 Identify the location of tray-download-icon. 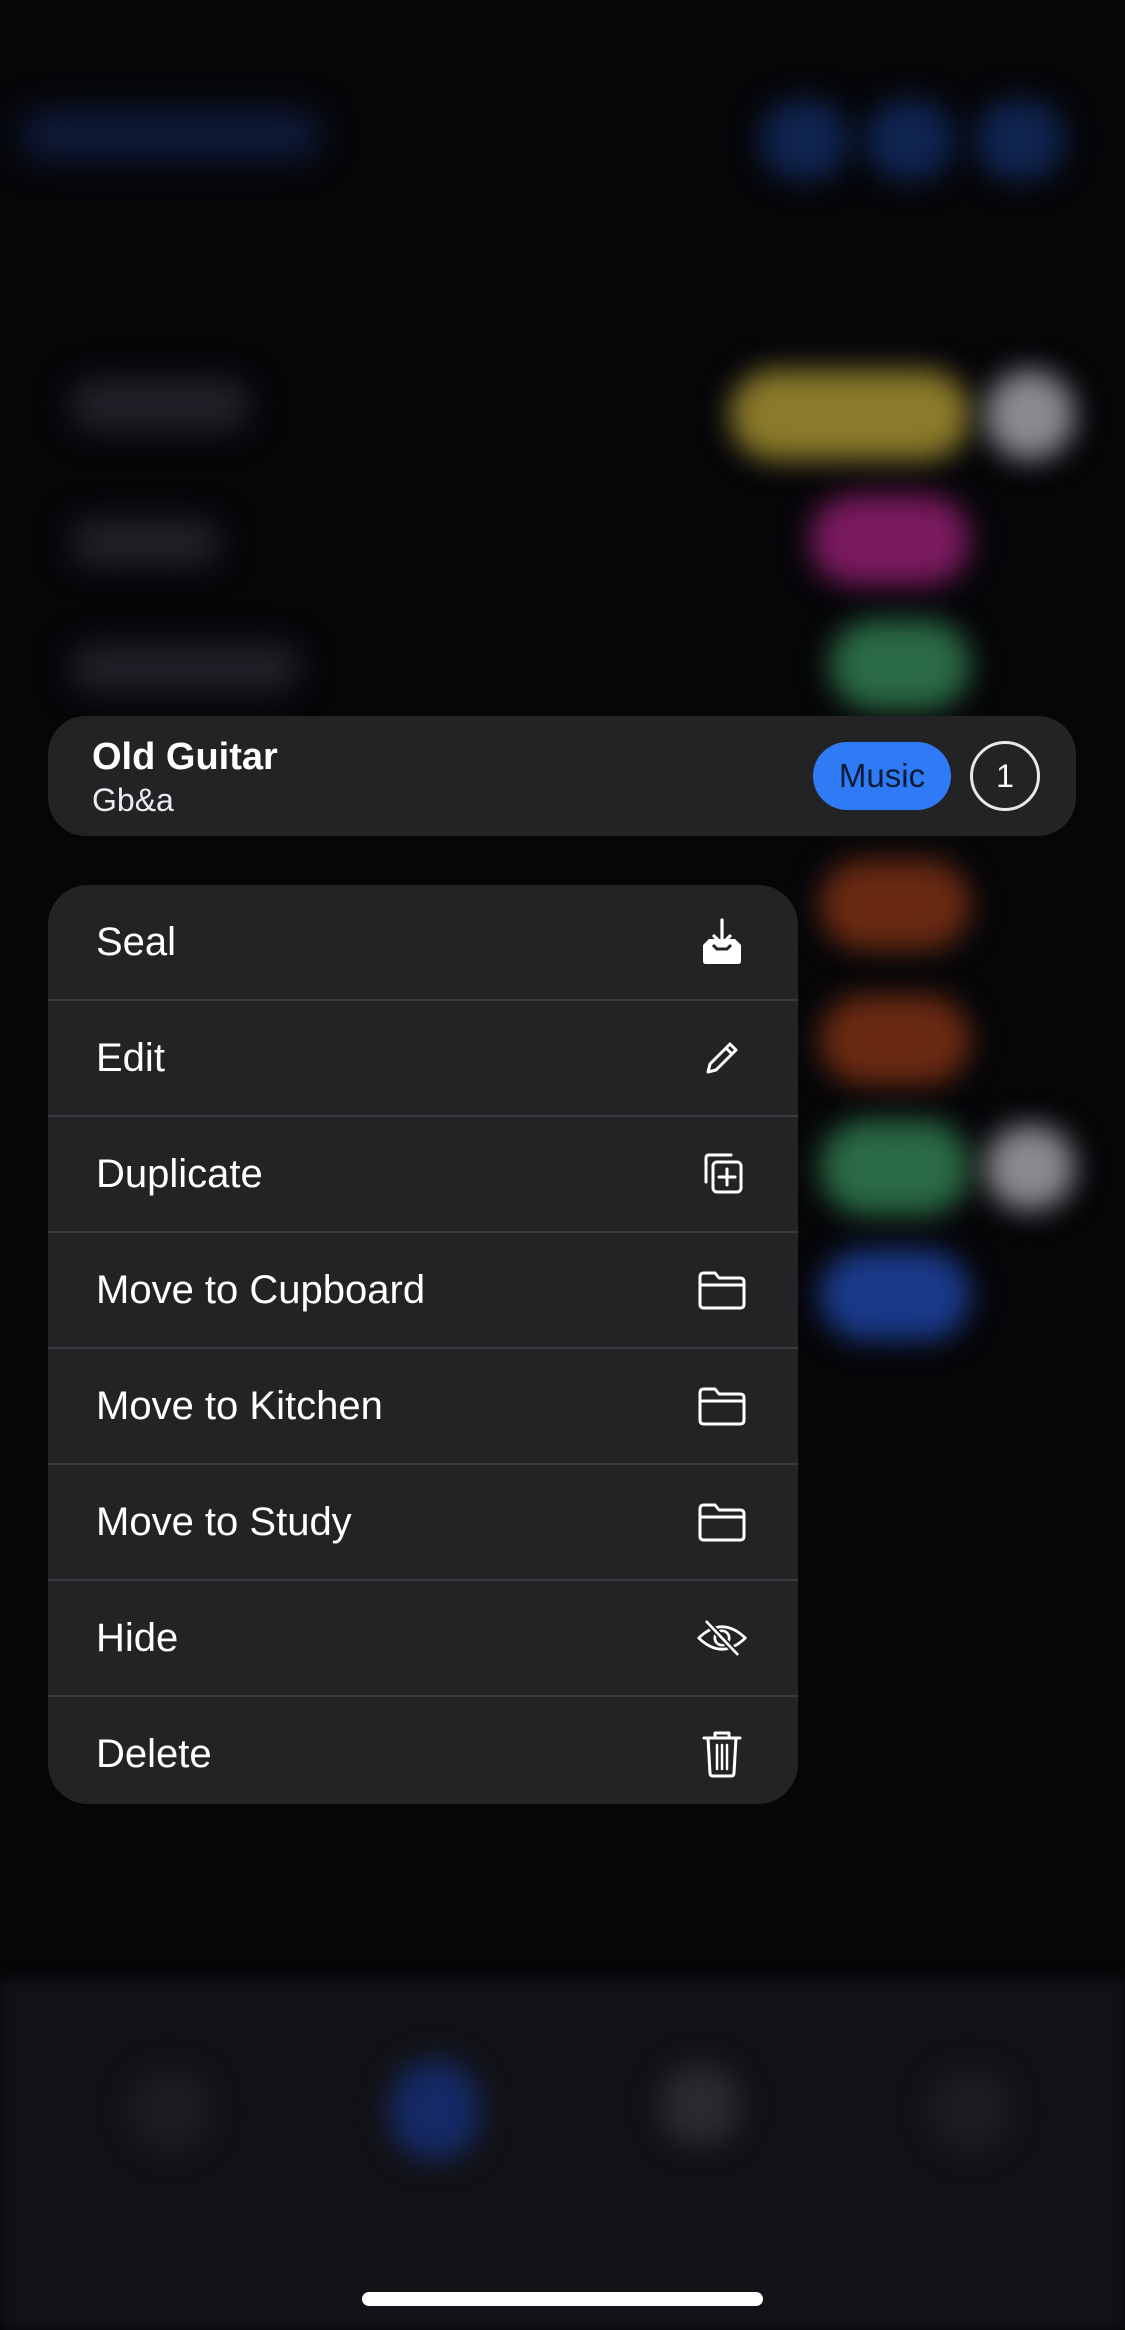
(722, 942).